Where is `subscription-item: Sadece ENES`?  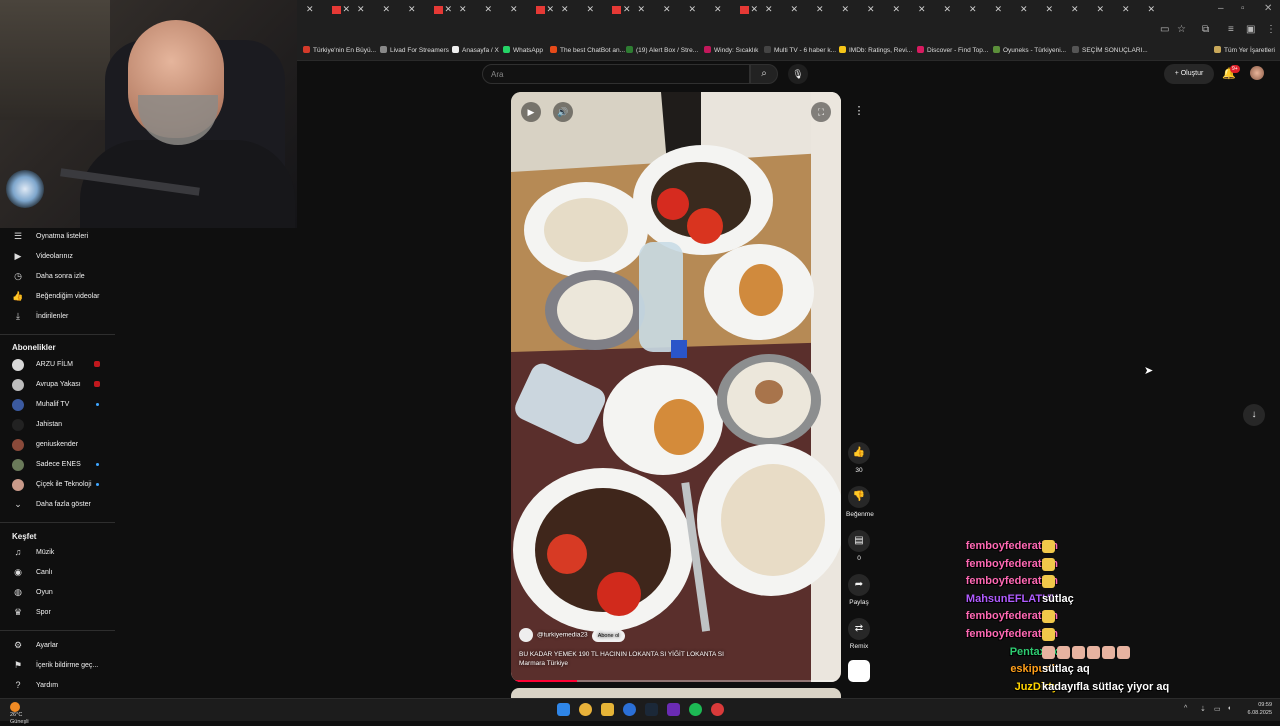
subscription-item: Sadece ENES is located at coordinates (59, 465).